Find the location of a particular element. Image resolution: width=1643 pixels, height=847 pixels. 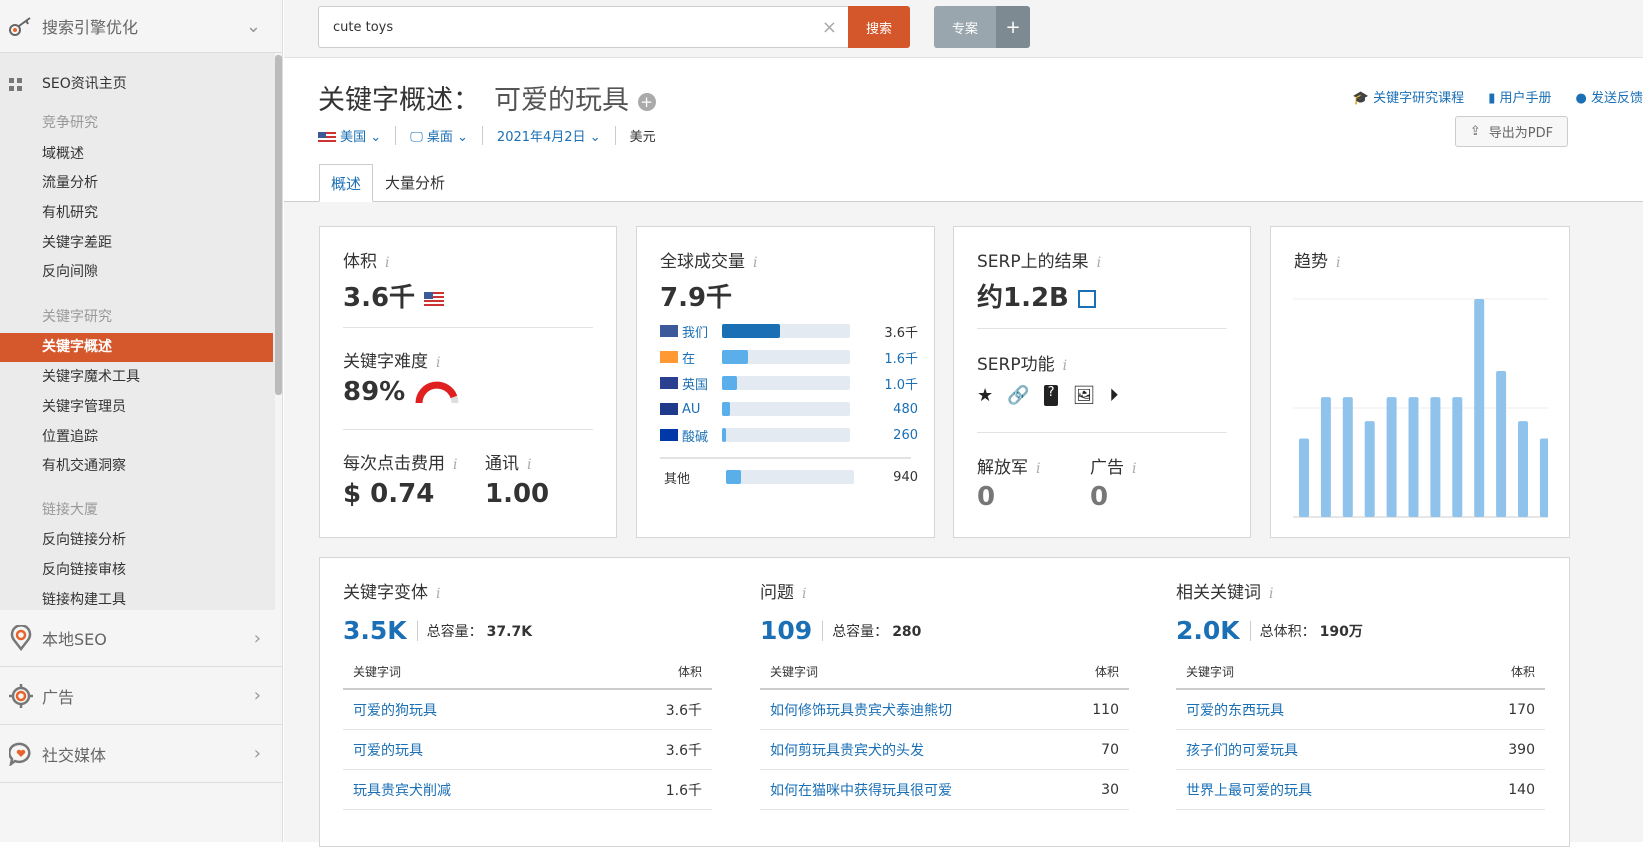

export-pdf-button: ⇪导出为PDF is located at coordinates (1511, 131).